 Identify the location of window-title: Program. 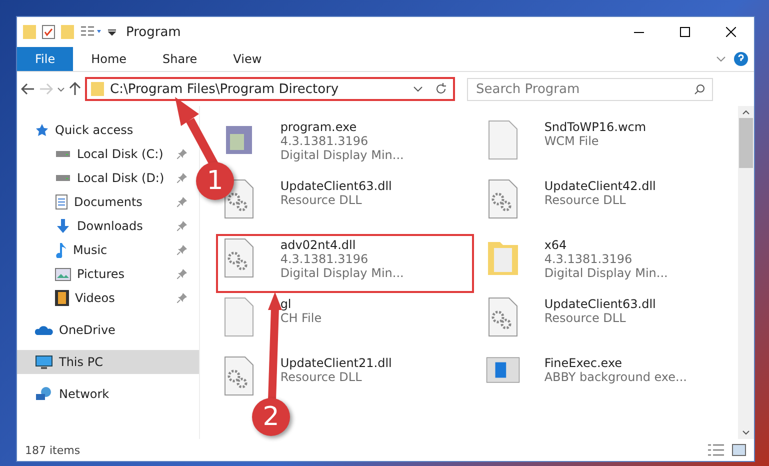
(153, 32).